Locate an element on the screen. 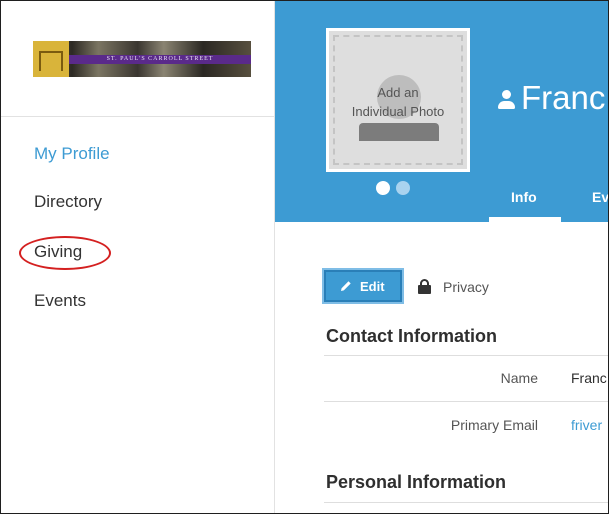  sidebar-divider is located at coordinates (137, 116).